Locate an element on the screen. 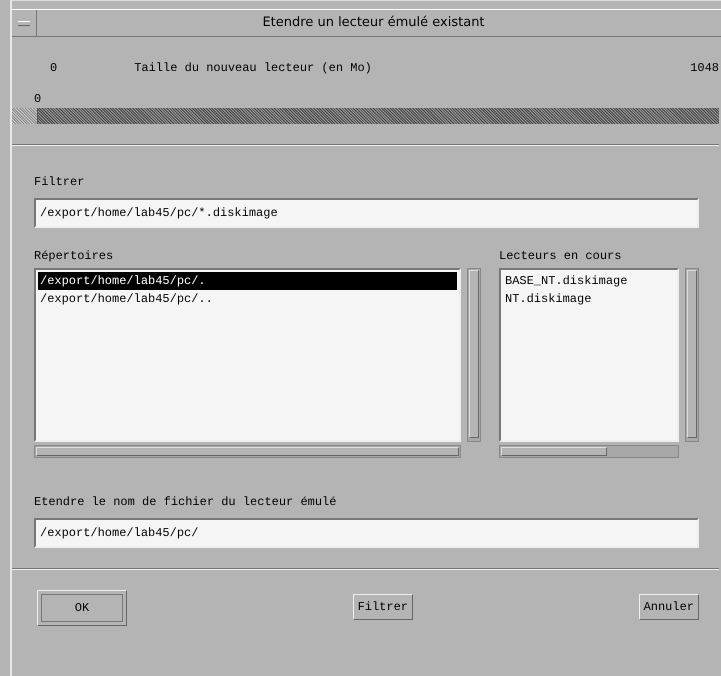 The image size is (721, 676). directory-item: /export/home/lab45/pc/. is located at coordinates (247, 281).